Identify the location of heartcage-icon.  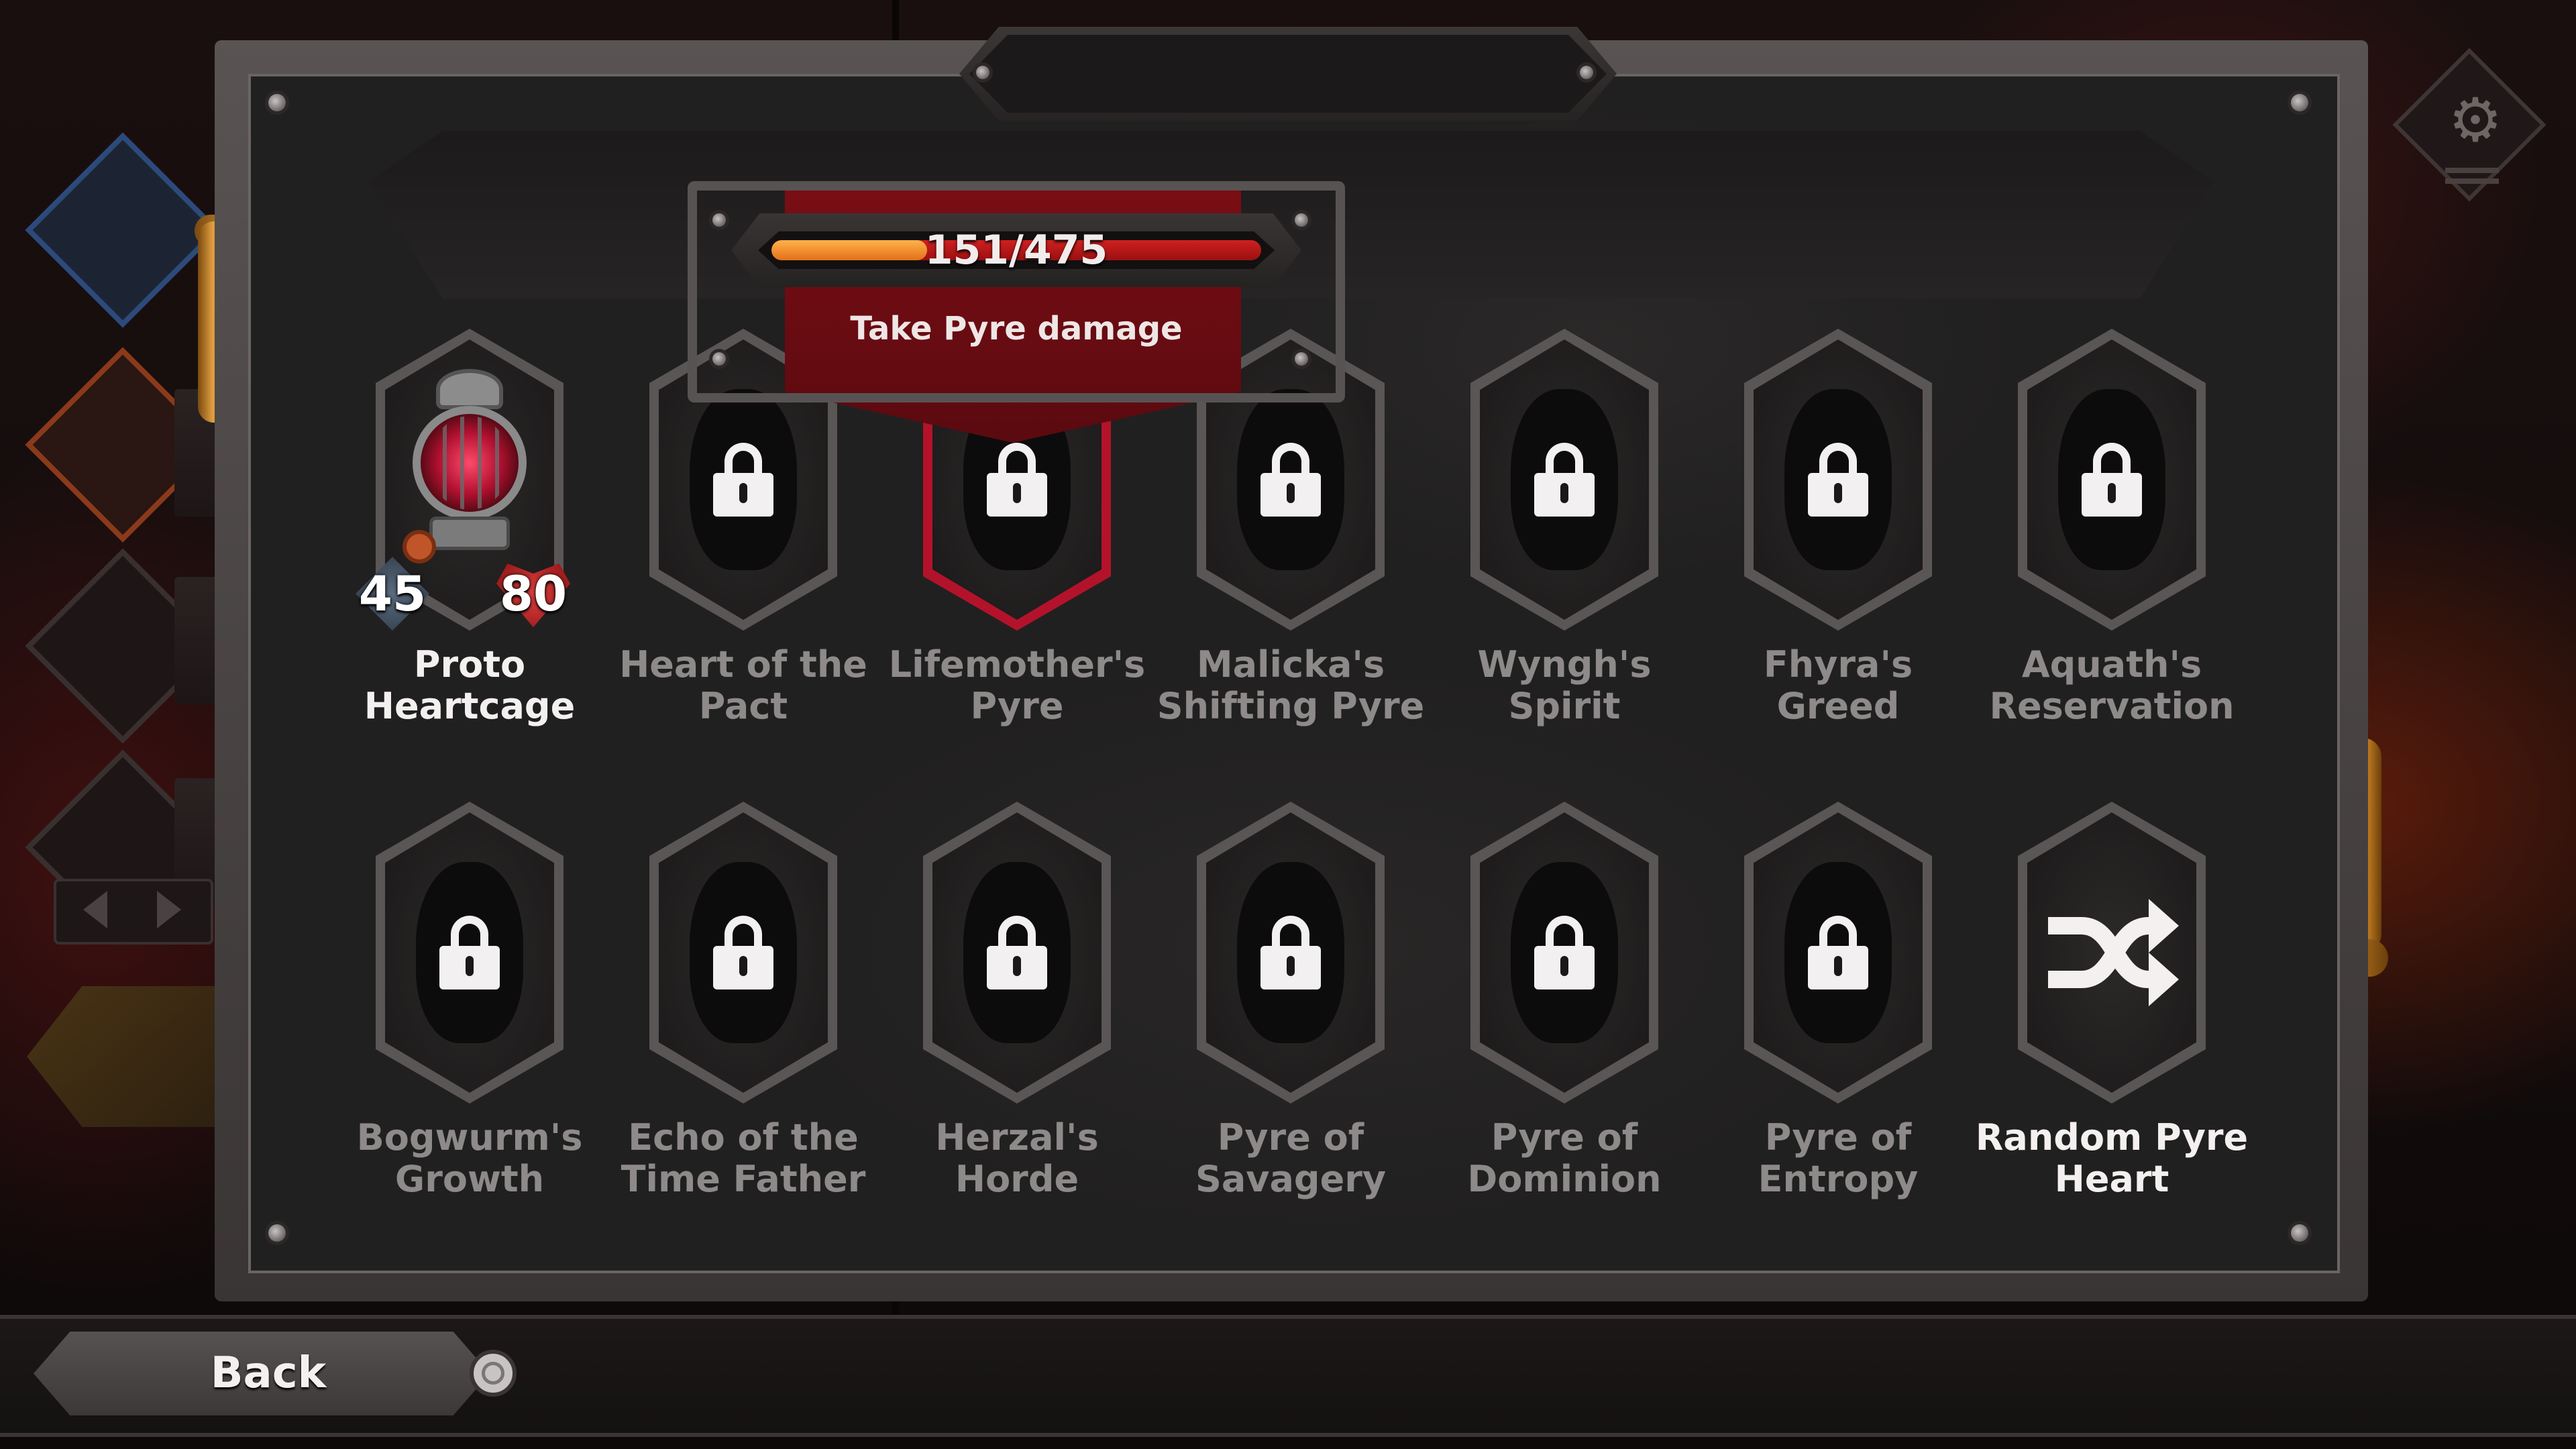
(469, 466).